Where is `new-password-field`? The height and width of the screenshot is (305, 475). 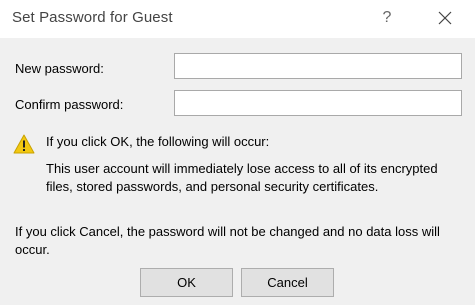 new-password-field is located at coordinates (318, 66).